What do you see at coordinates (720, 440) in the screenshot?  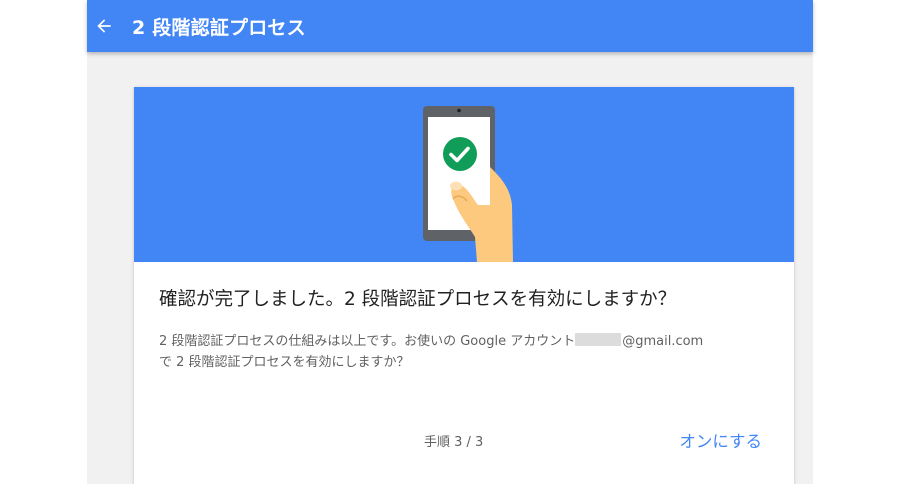 I see `turn-on-button: オンにする` at bounding box center [720, 440].